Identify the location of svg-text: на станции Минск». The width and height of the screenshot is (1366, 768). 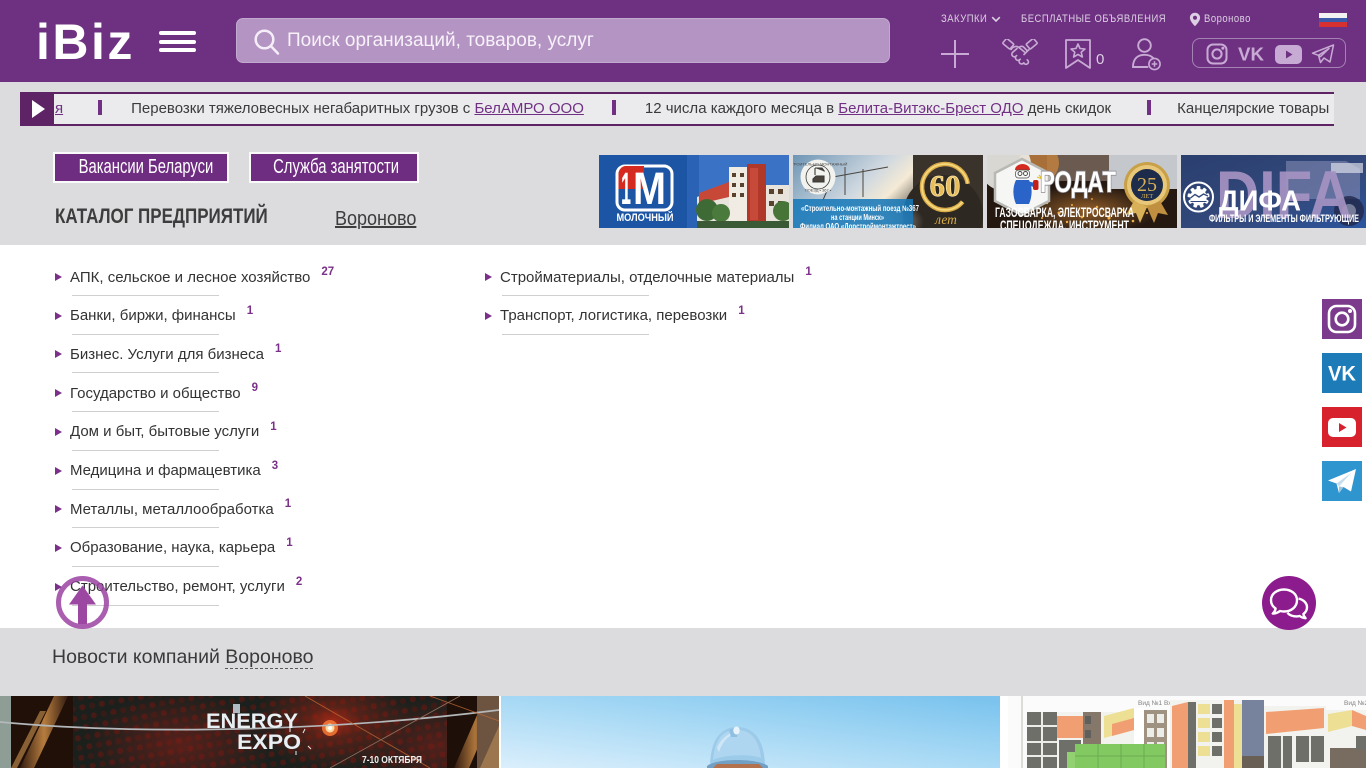
(857, 217).